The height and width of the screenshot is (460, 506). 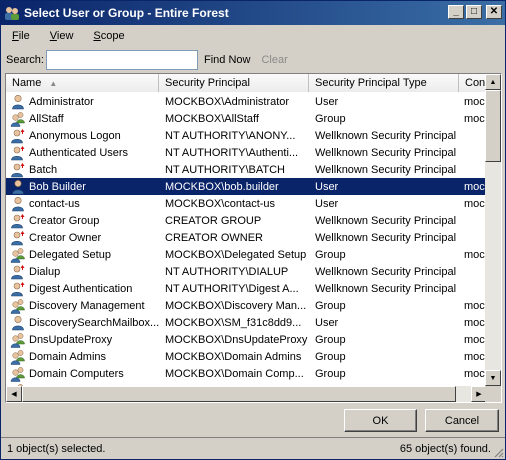 What do you see at coordinates (239, 394) in the screenshot?
I see `horizontal-scroll-thumb` at bounding box center [239, 394].